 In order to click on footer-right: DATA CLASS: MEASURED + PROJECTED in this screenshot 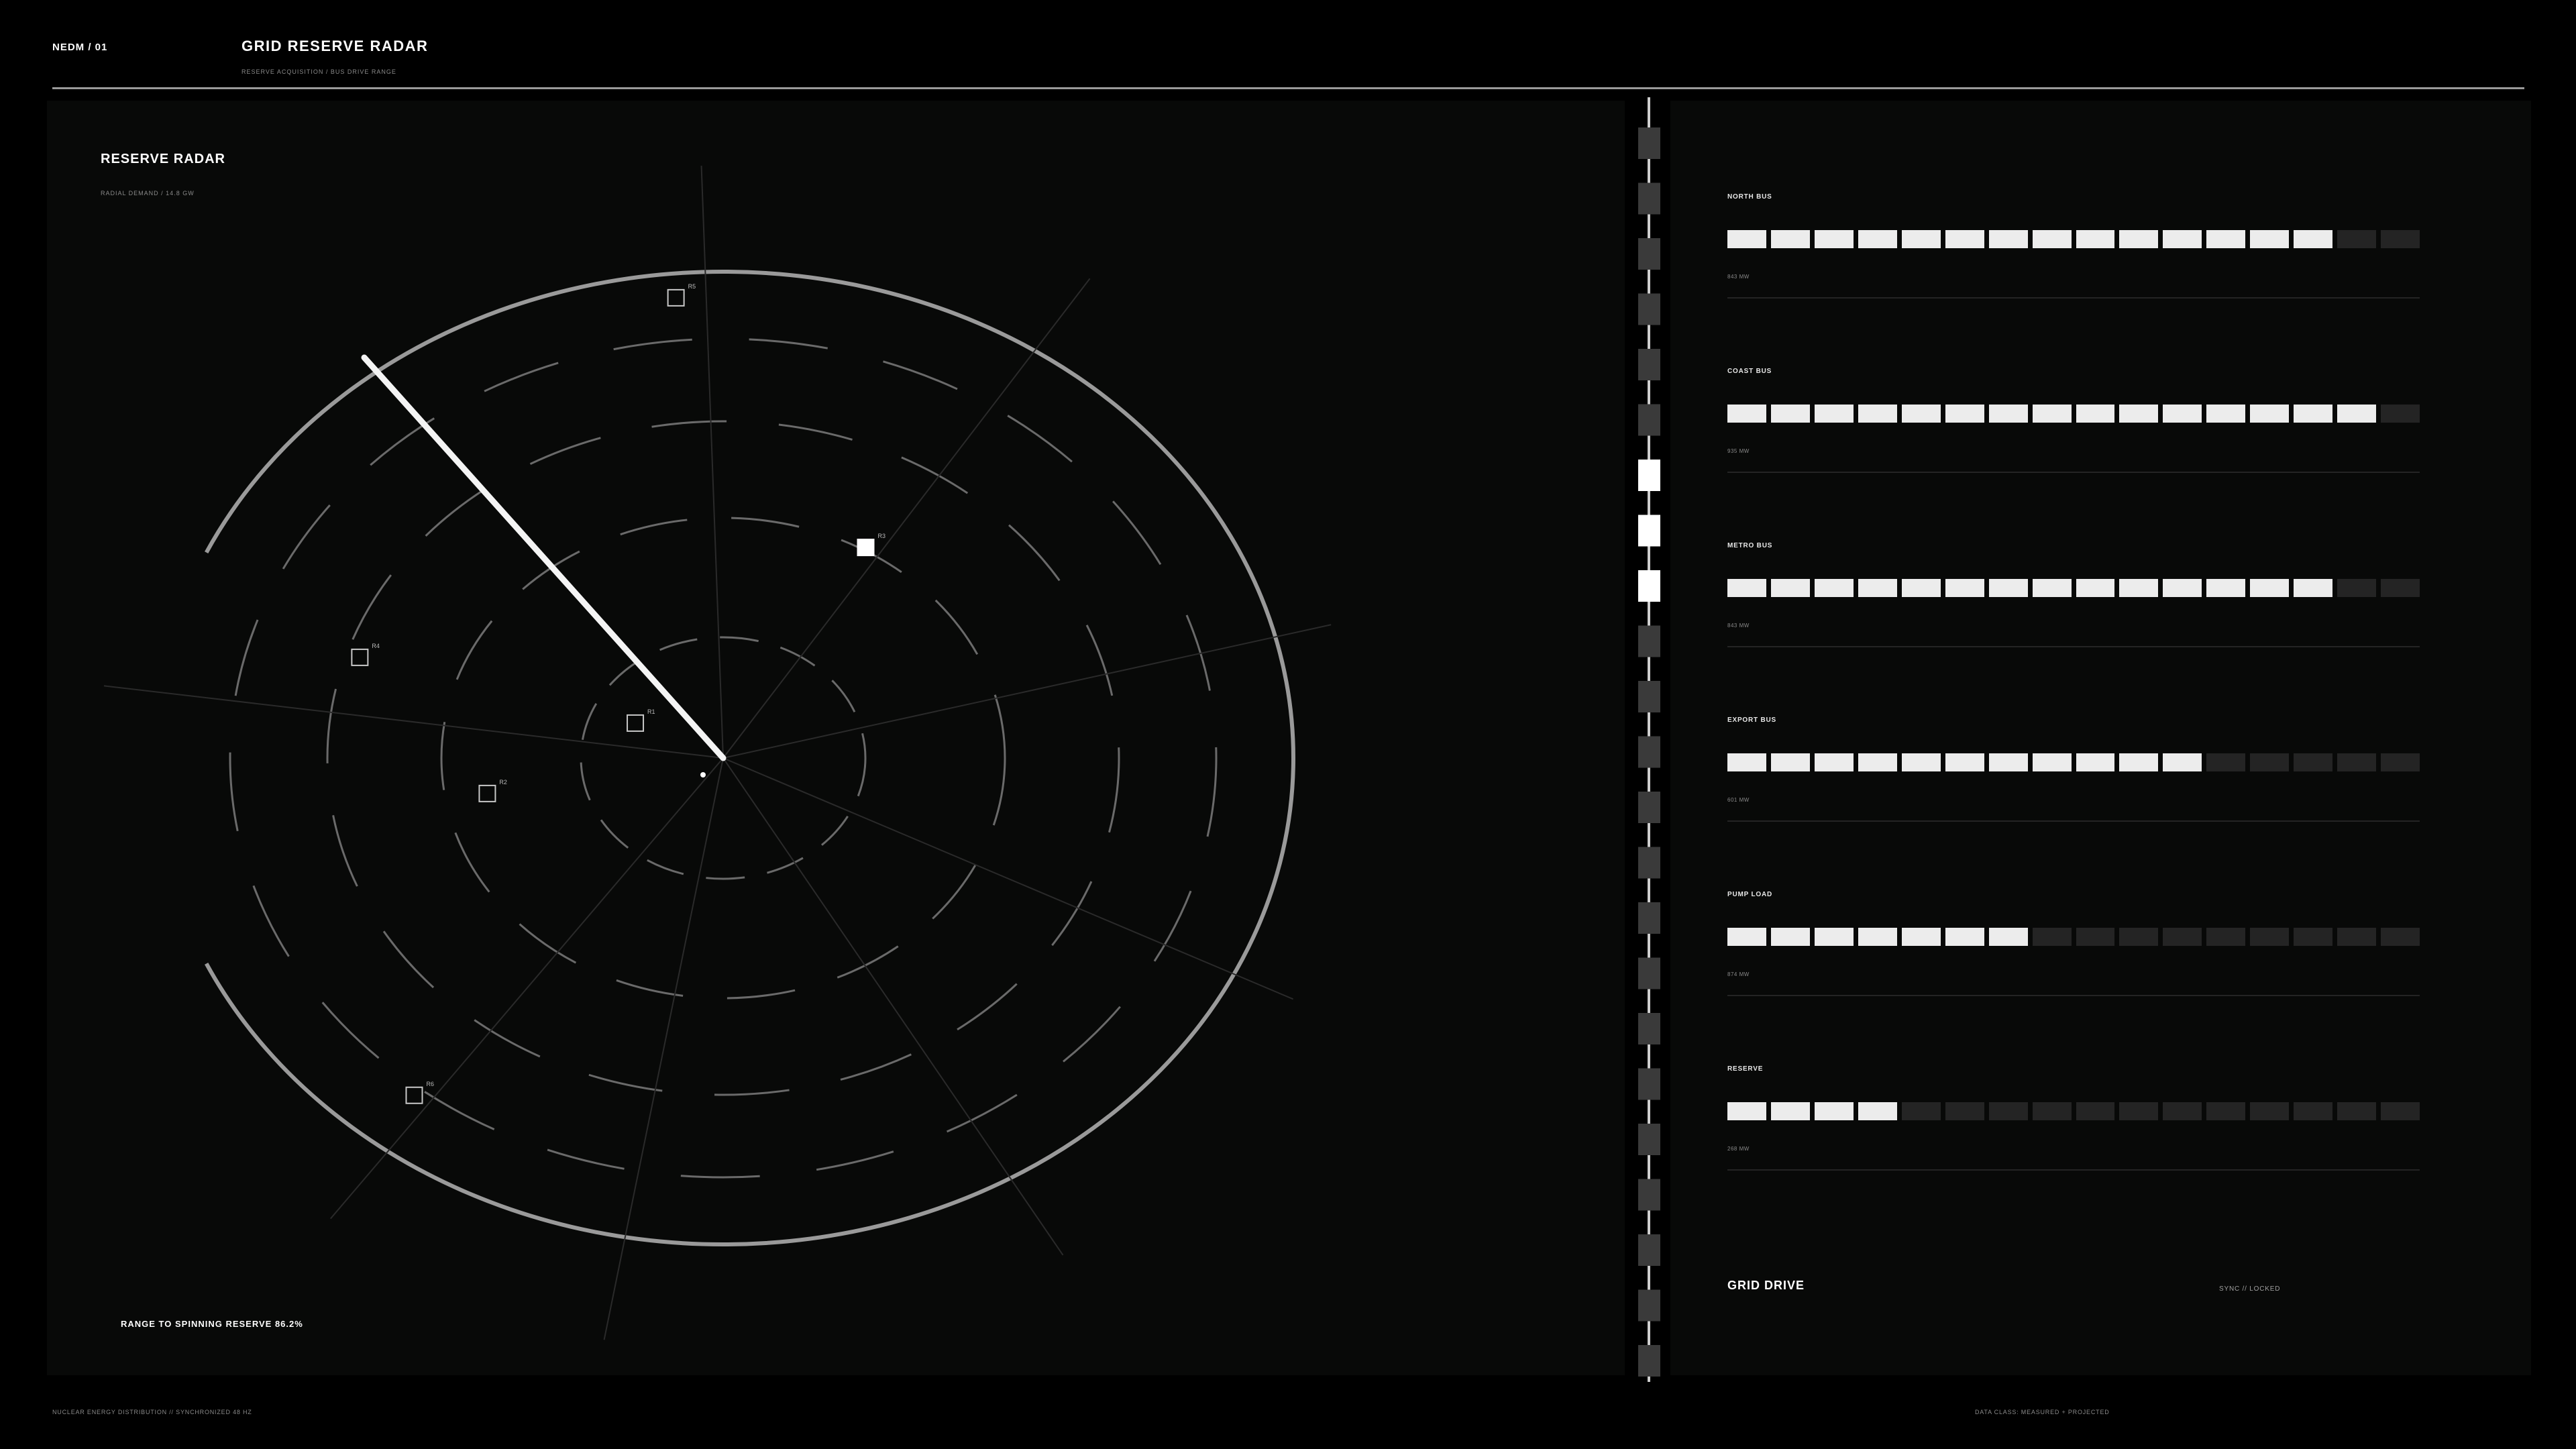, I will do `click(2042, 1412)`.